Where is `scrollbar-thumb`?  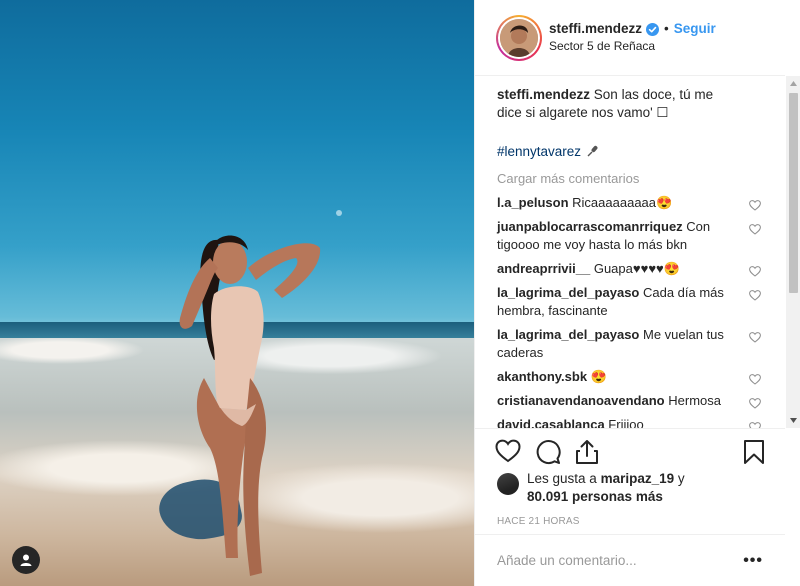
scrollbar-thumb is located at coordinates (793, 193).